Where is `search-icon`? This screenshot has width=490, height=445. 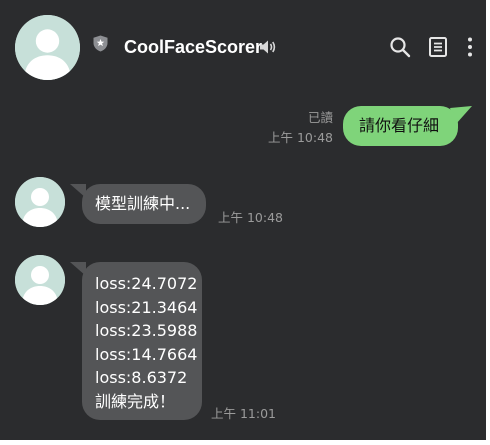
search-icon is located at coordinates (400, 47).